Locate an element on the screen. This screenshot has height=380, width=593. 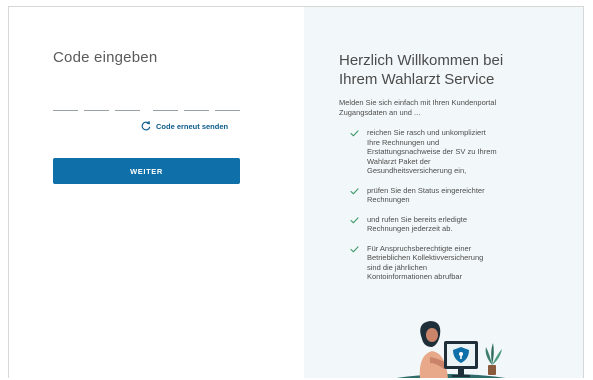
plant-icon is located at coordinates (493, 359).